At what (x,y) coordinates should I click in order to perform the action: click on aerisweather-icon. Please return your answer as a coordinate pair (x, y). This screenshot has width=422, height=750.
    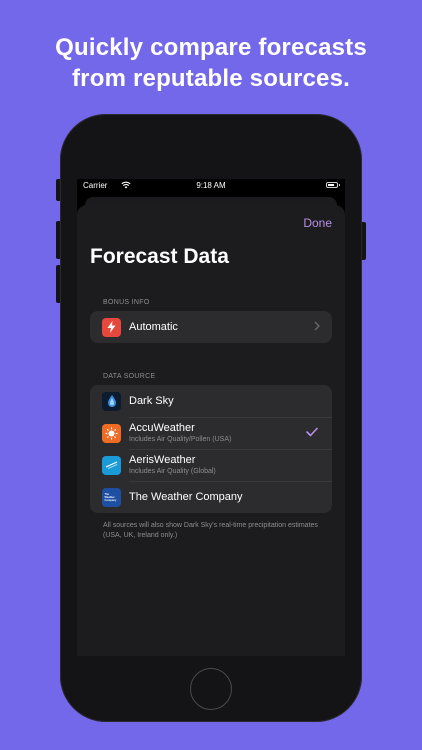
    Looking at the image, I should click on (111, 465).